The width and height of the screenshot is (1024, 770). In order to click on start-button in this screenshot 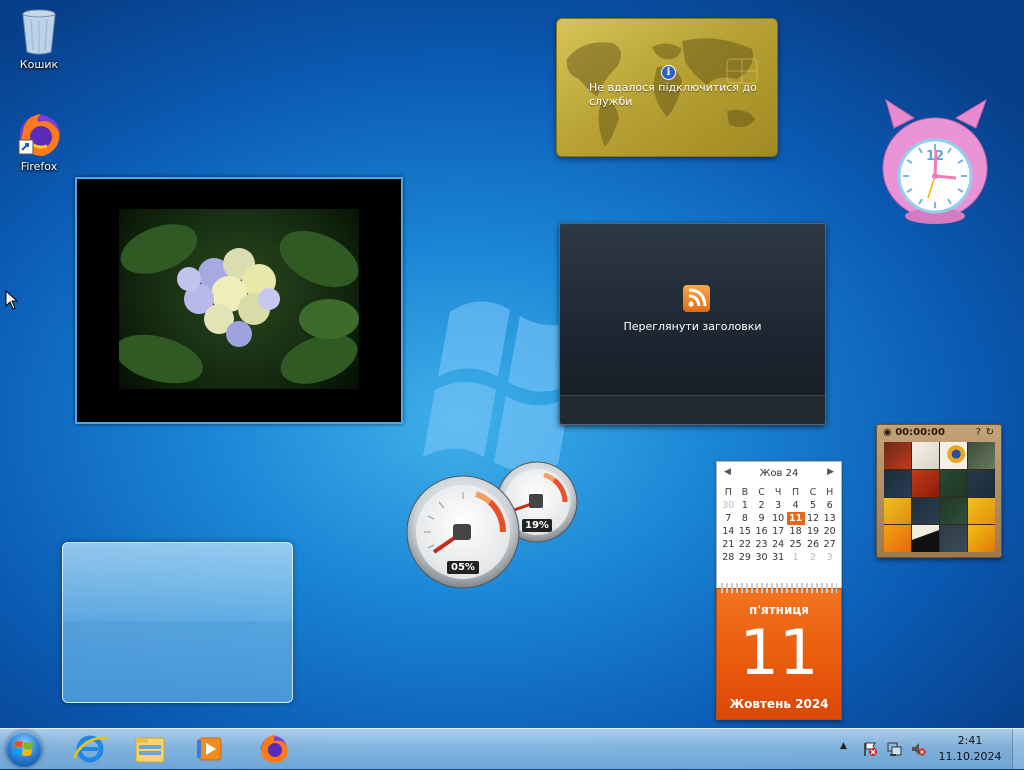, I will do `click(24, 749)`.